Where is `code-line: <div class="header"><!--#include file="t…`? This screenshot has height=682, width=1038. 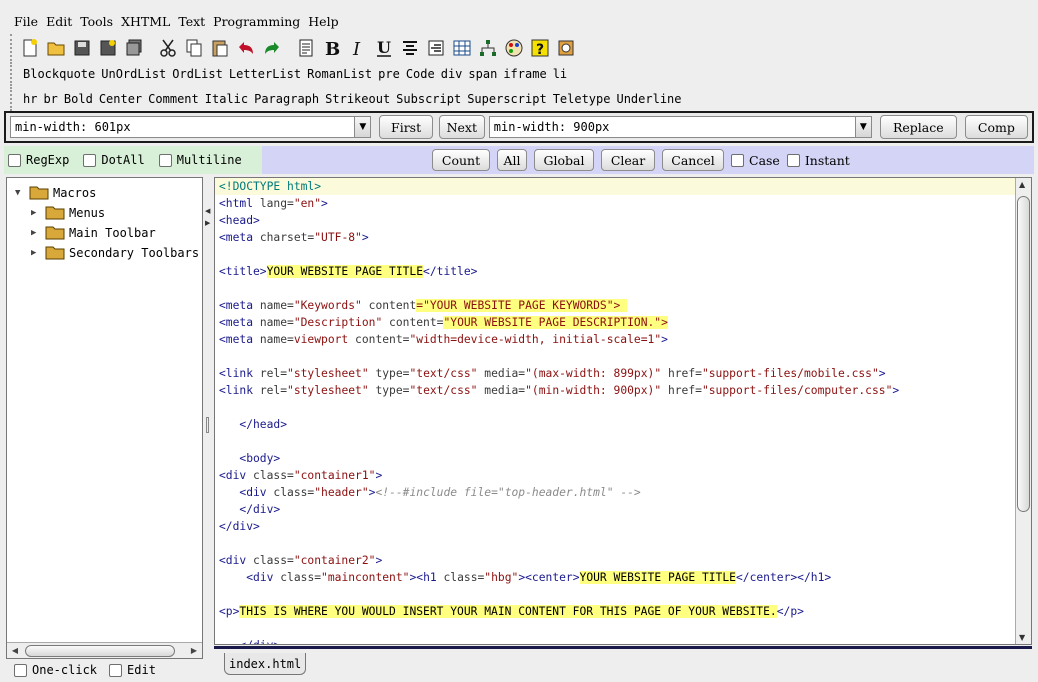
code-line: <div class="header"><!--#include file="t… is located at coordinates (617, 492).